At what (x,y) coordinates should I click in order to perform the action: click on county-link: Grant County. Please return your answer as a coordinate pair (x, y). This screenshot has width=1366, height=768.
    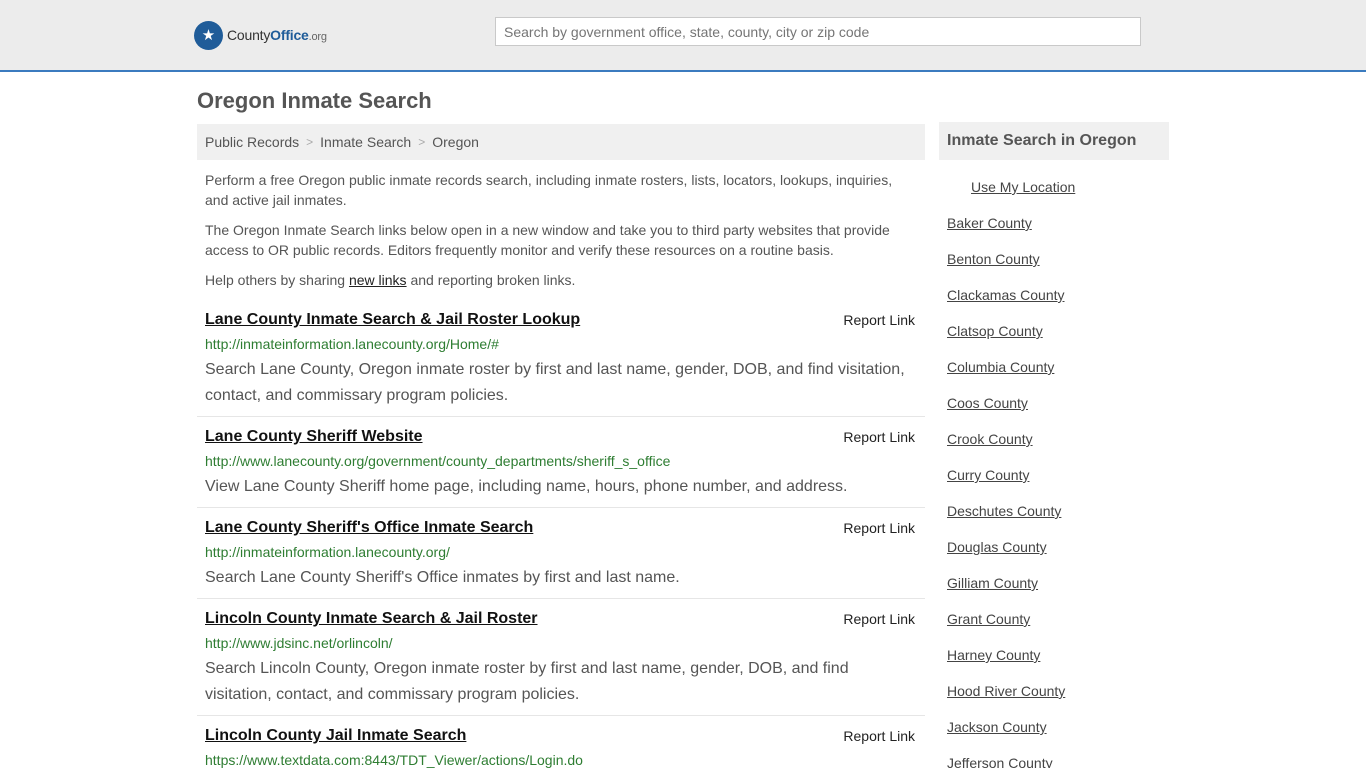
    Looking at the image, I should click on (1006, 629).